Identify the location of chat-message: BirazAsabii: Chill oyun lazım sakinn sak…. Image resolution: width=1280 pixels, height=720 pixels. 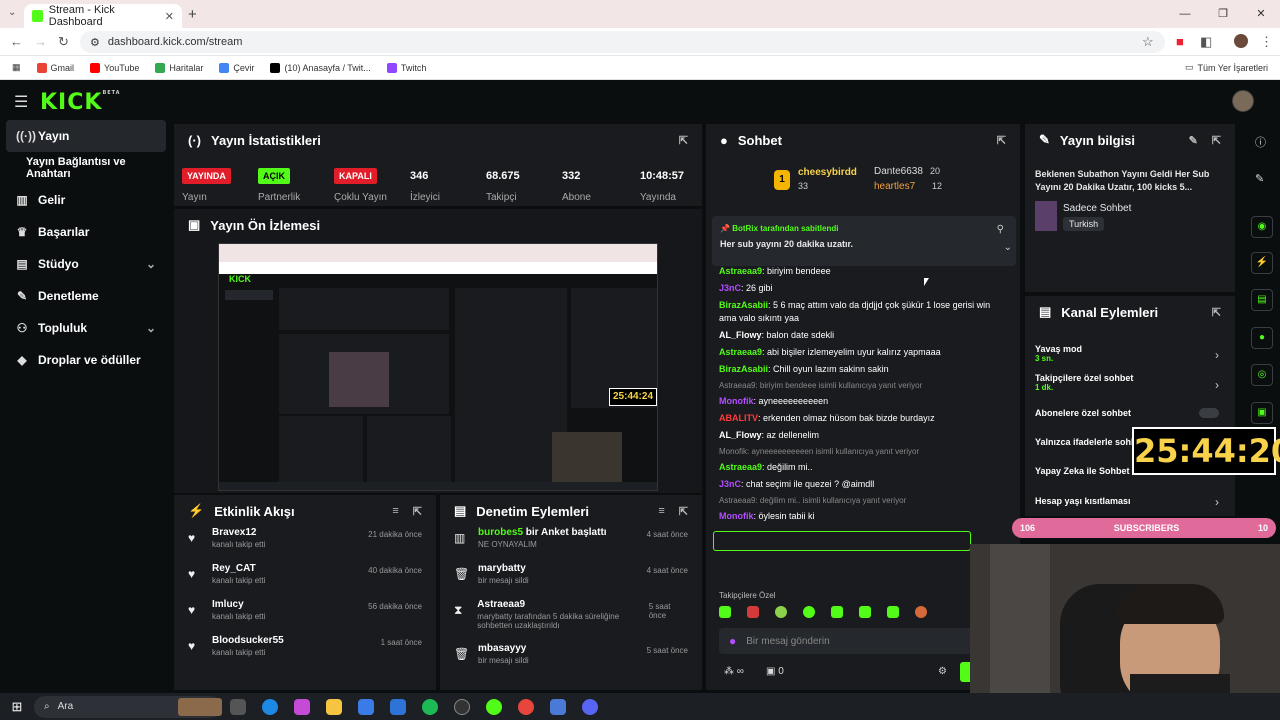
(863, 369).